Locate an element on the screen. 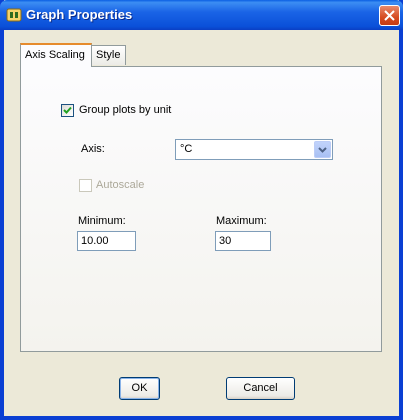  group-plots-checkbox is located at coordinates (67, 110).